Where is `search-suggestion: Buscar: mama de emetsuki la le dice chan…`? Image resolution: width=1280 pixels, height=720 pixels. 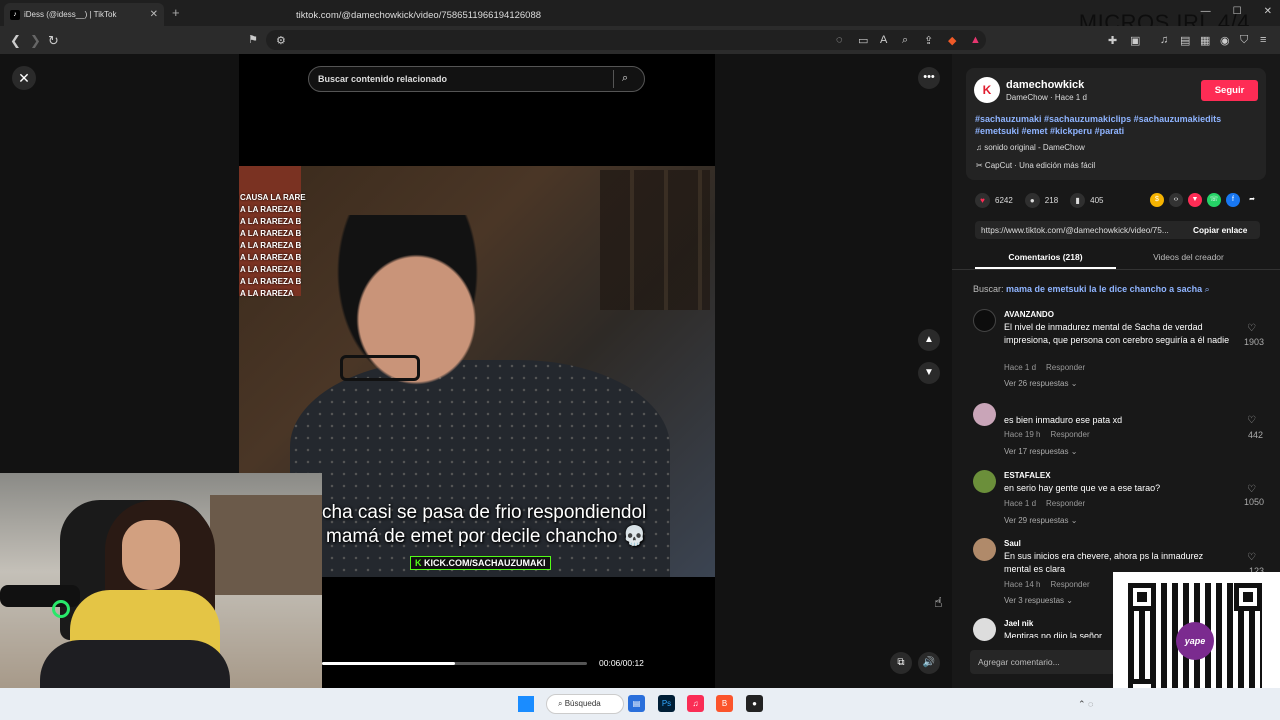
search-suggestion: Buscar: mama de emetsuki la le dice chan… is located at coordinates (1091, 289).